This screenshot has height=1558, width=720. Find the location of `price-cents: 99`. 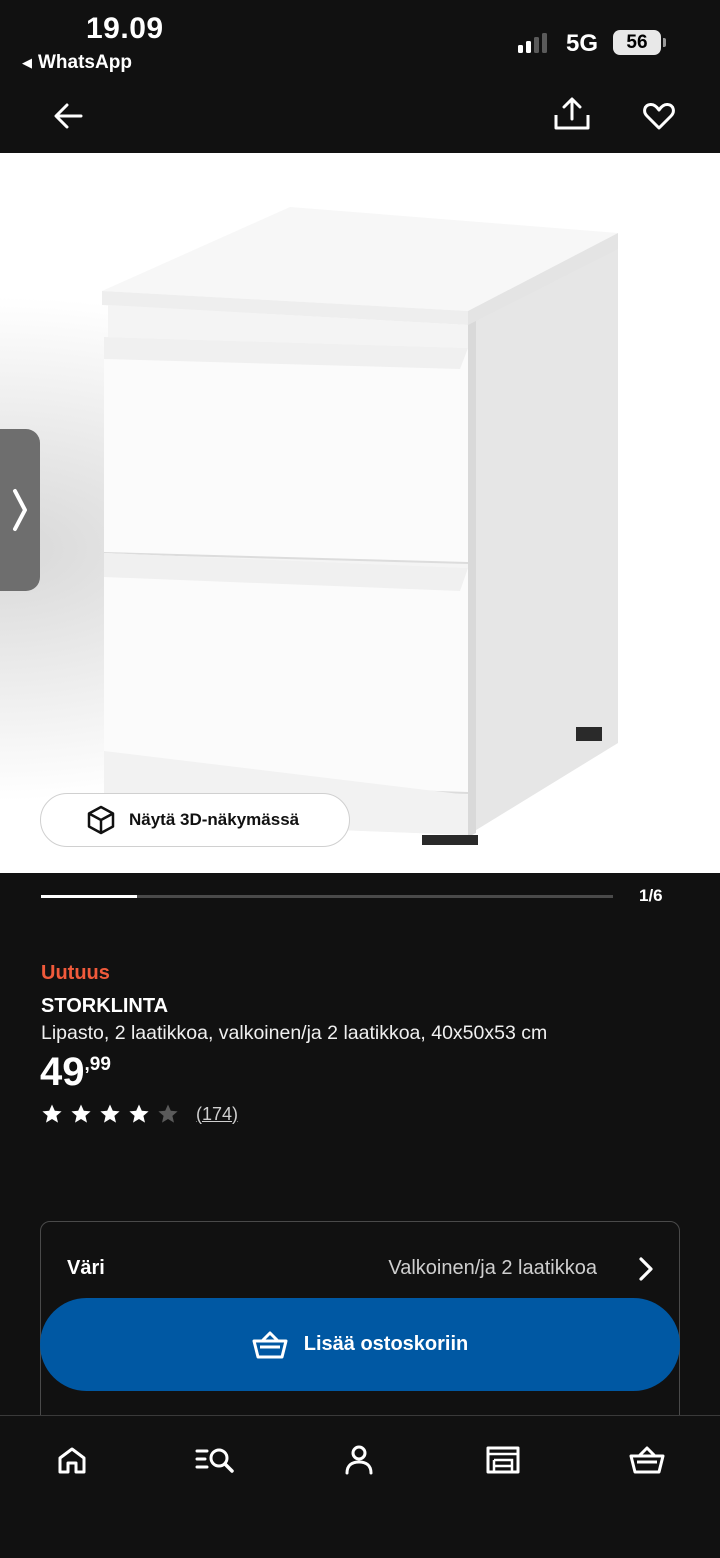

price-cents: 99 is located at coordinates (100, 1064).